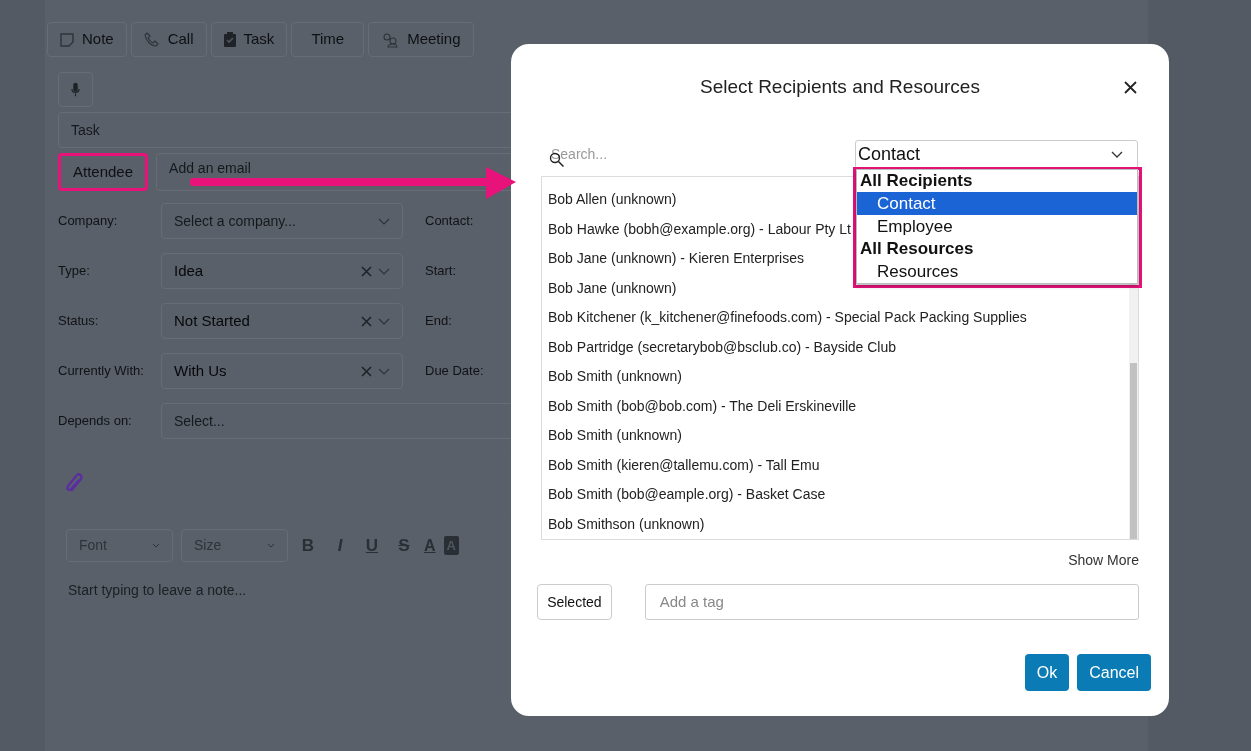 The height and width of the screenshot is (751, 1251). Describe the element at coordinates (612, 288) in the screenshot. I see `list-item: Bob Jane (unknown)` at that location.